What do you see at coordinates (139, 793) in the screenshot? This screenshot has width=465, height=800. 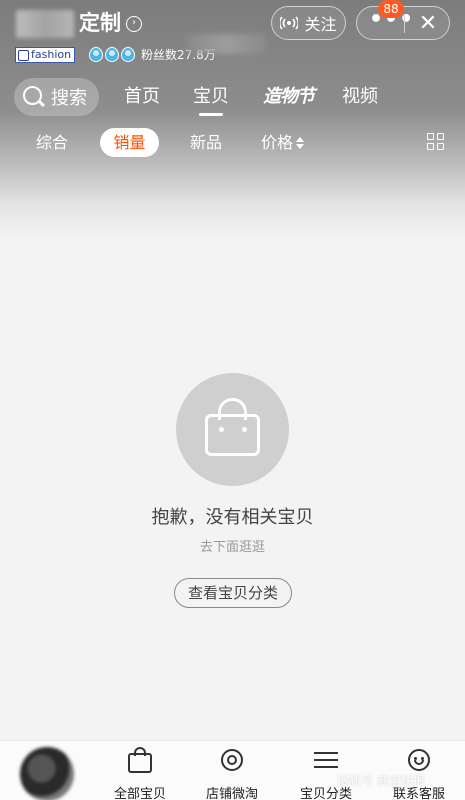 I see `tab-all-items-label: 全部宝贝` at bounding box center [139, 793].